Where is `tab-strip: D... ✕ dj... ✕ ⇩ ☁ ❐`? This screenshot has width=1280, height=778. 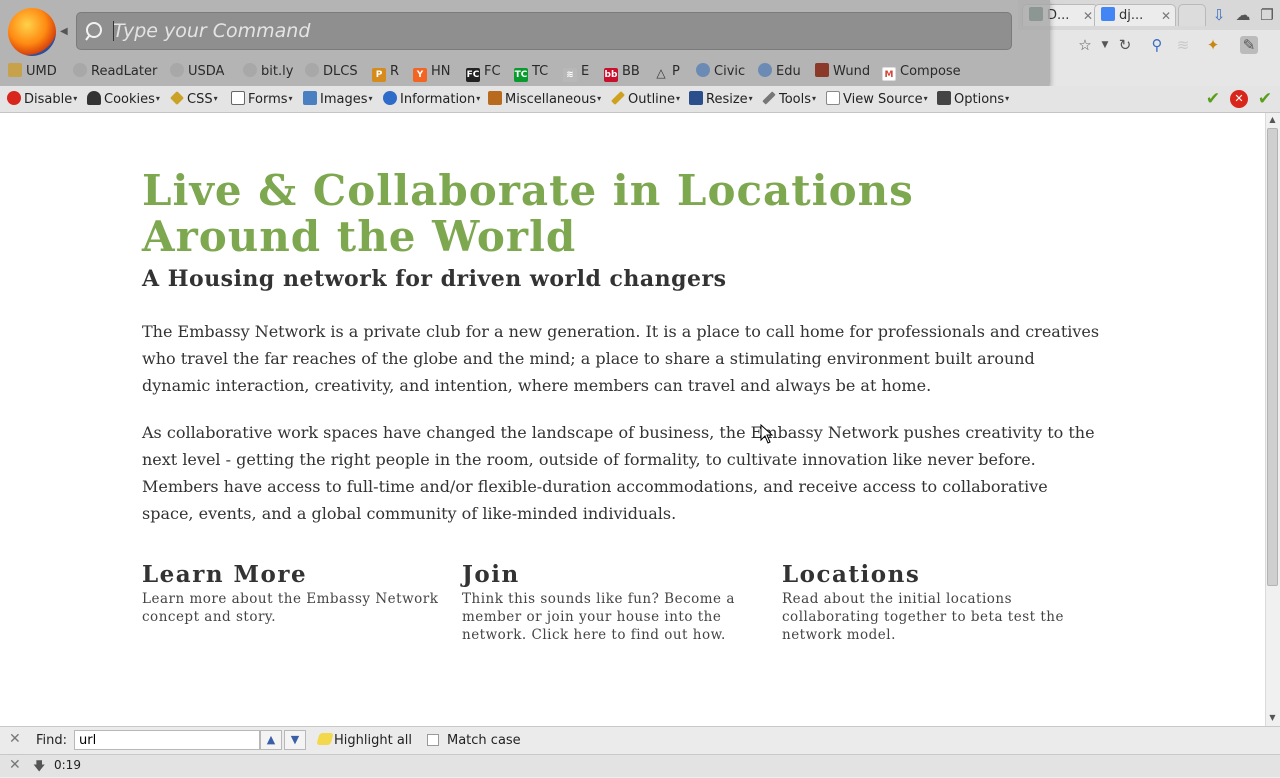 tab-strip: D... ✕ dj... ✕ ⇩ ☁ ❐ is located at coordinates (1149, 15).